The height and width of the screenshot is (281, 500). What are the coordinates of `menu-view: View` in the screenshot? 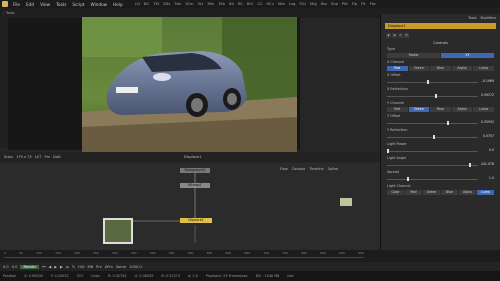 It's located at (45, 4).